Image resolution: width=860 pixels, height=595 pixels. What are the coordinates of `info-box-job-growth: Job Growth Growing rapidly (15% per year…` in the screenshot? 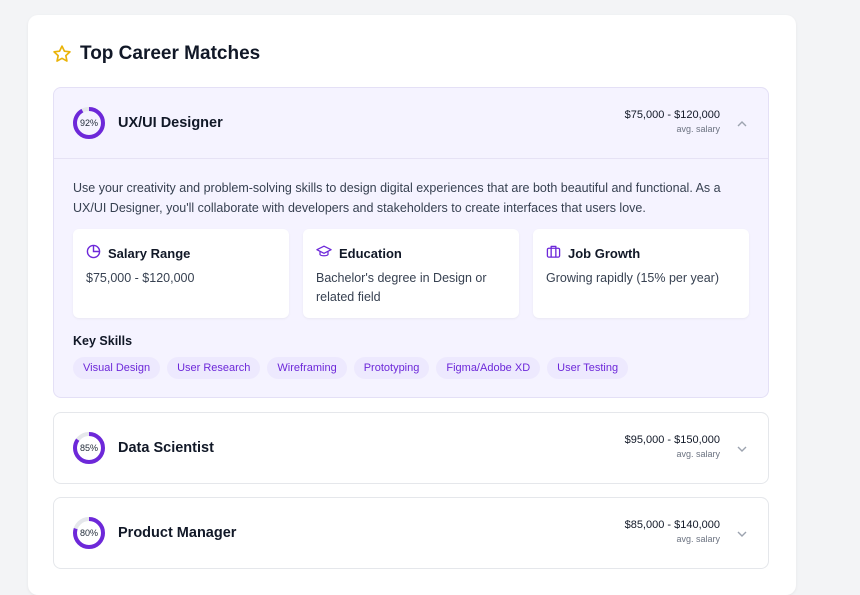 It's located at (641, 273).